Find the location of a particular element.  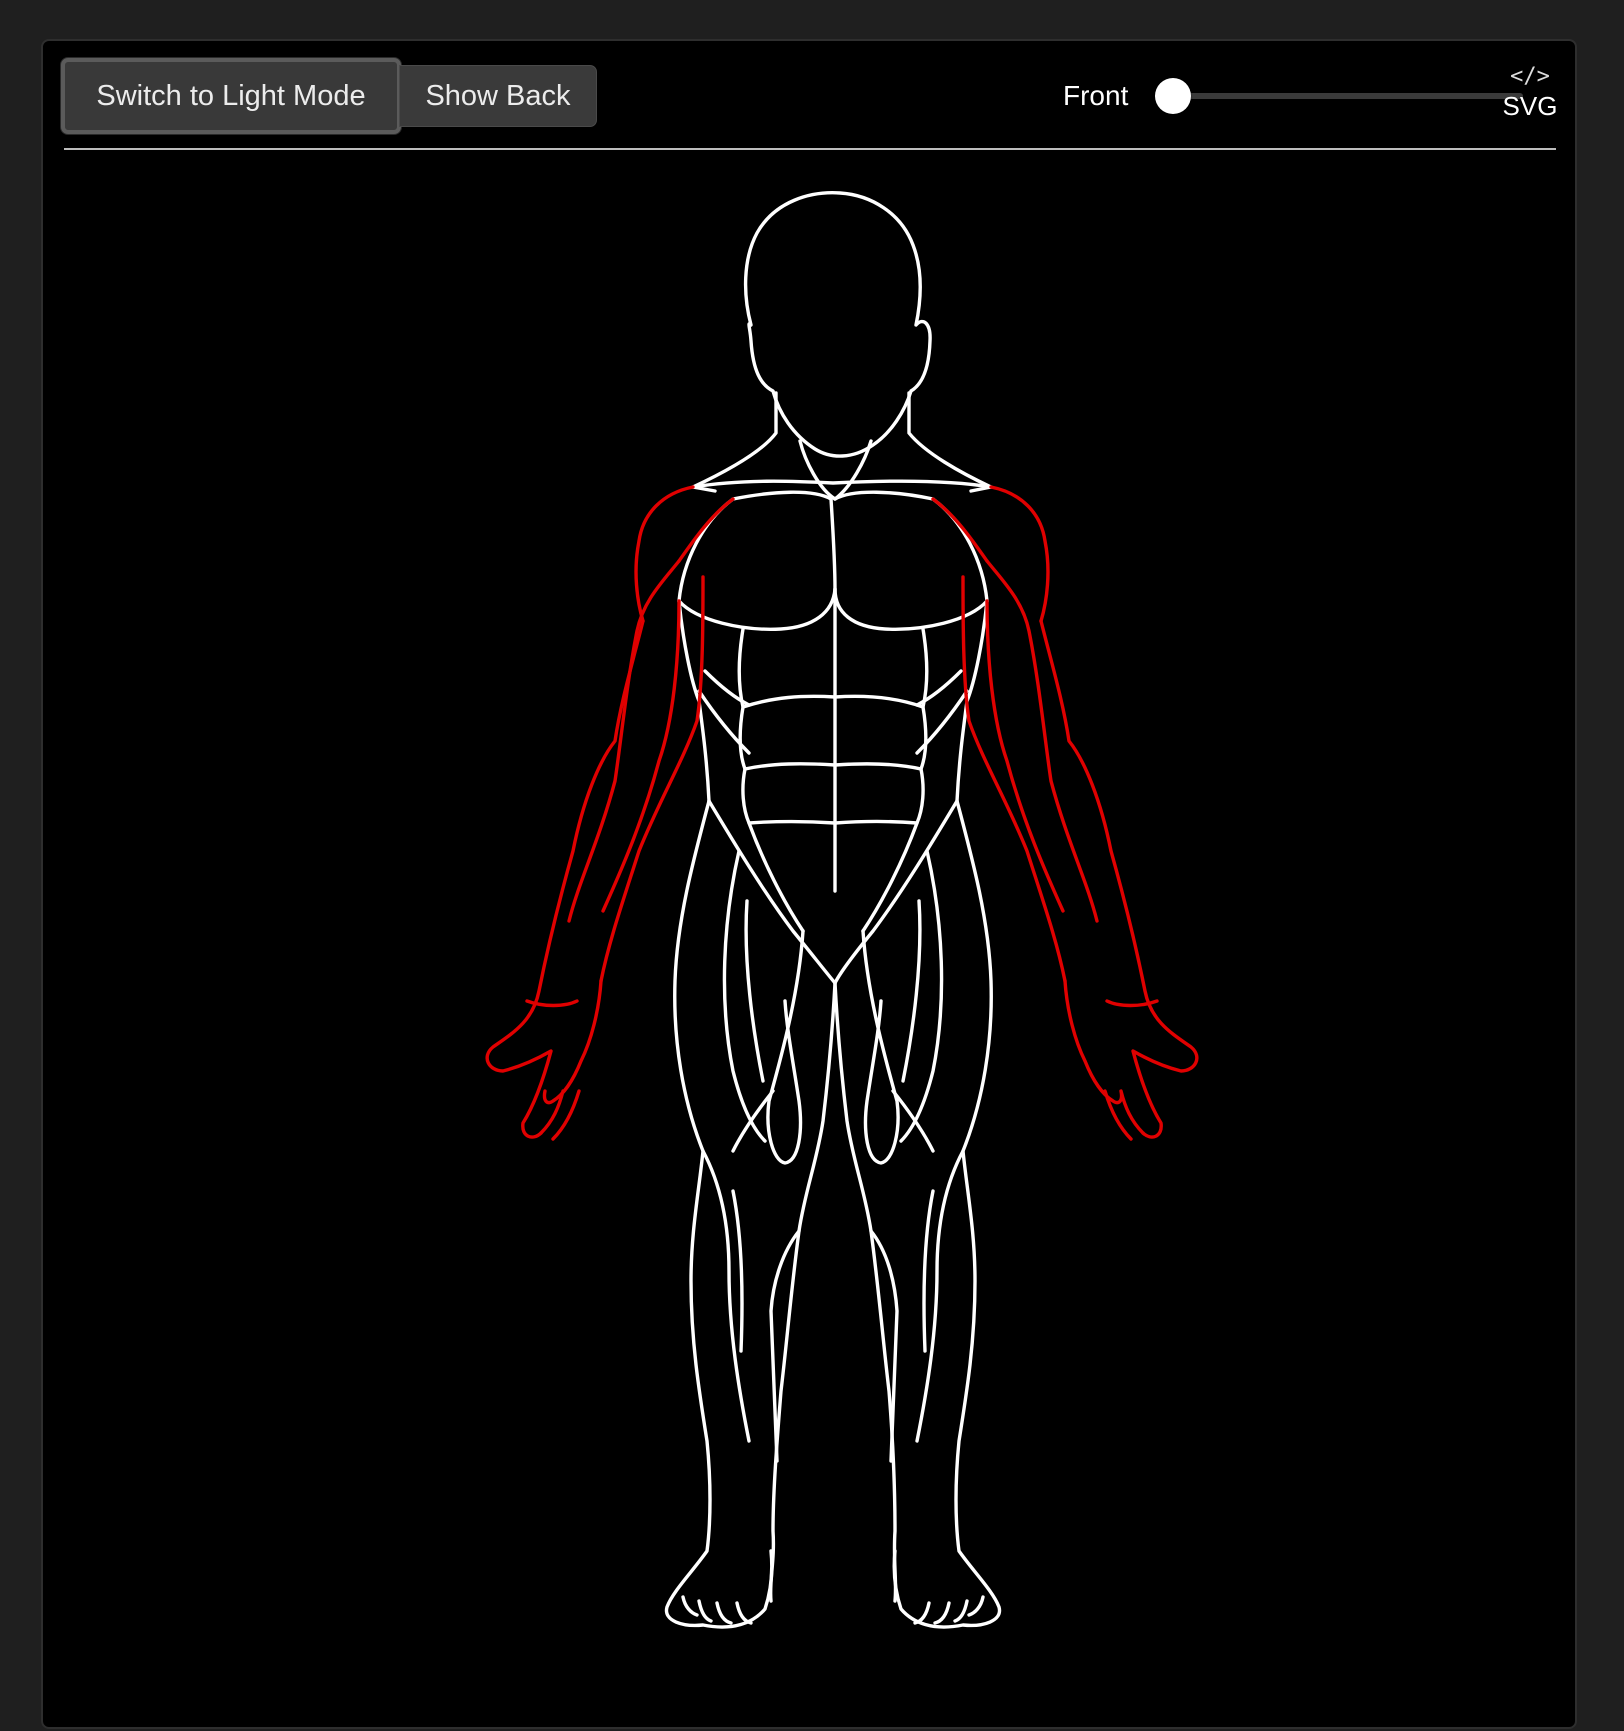

right-hand is located at coordinates (1111, 1060).